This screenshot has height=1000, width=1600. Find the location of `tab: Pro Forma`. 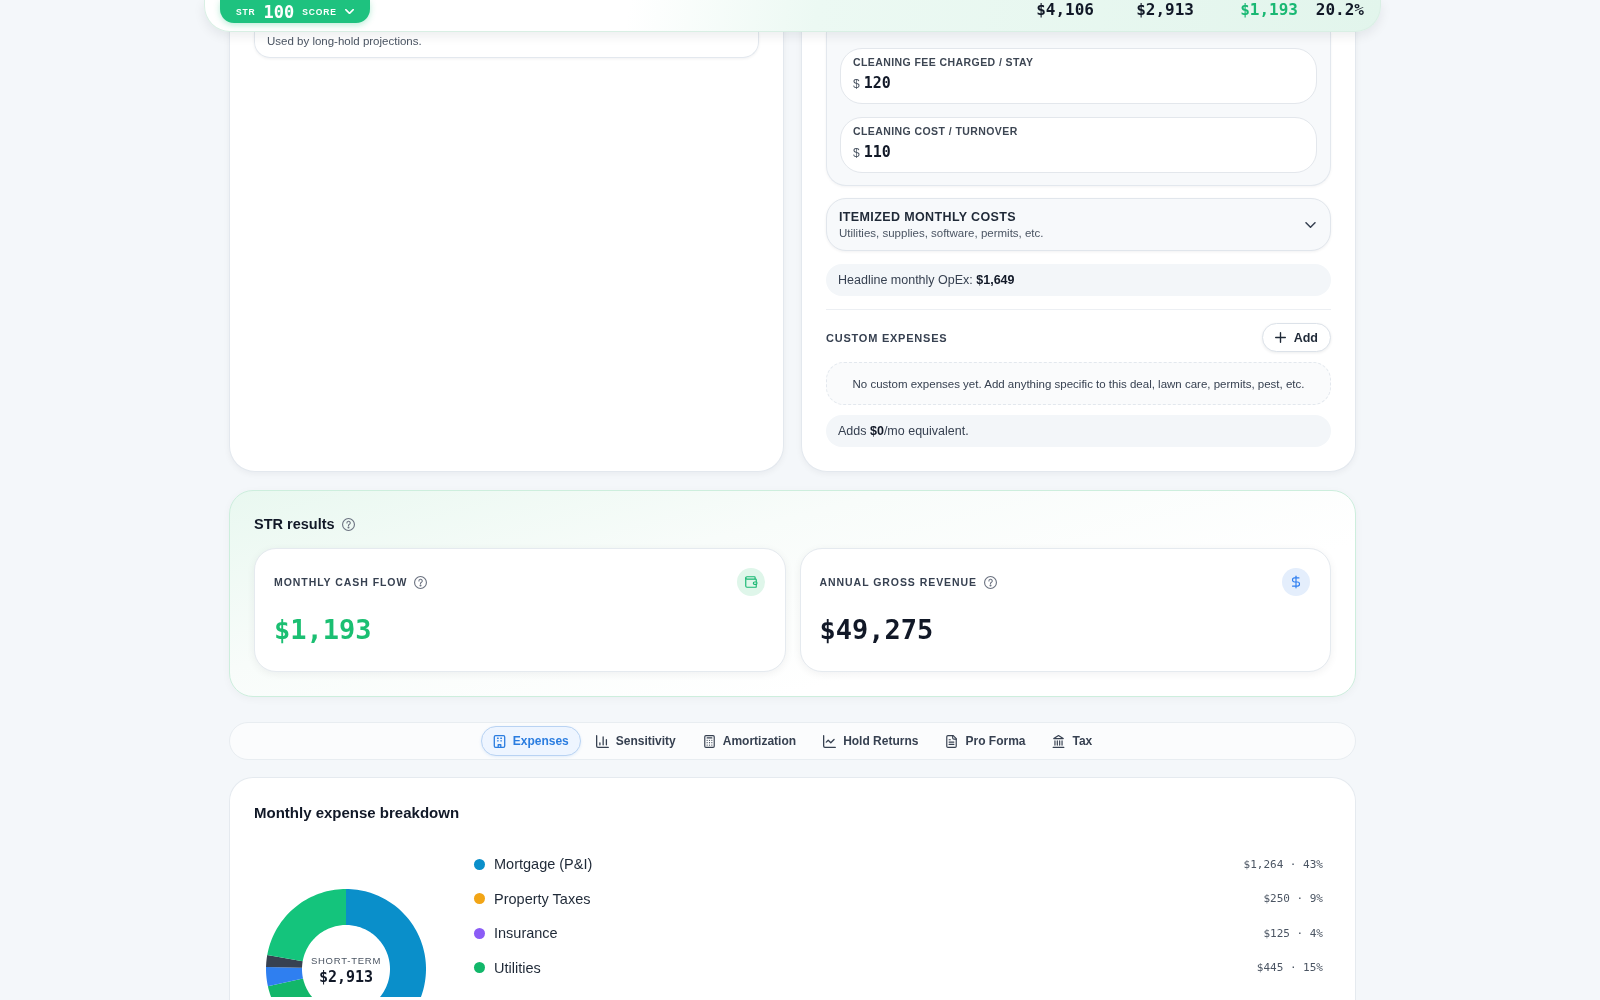

tab: Pro Forma is located at coordinates (985, 741).